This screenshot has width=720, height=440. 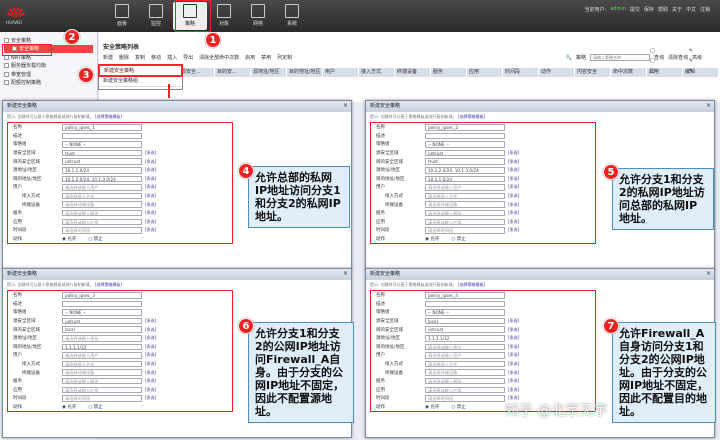 I want to click on save-link: 保存, so click(x=649, y=9).